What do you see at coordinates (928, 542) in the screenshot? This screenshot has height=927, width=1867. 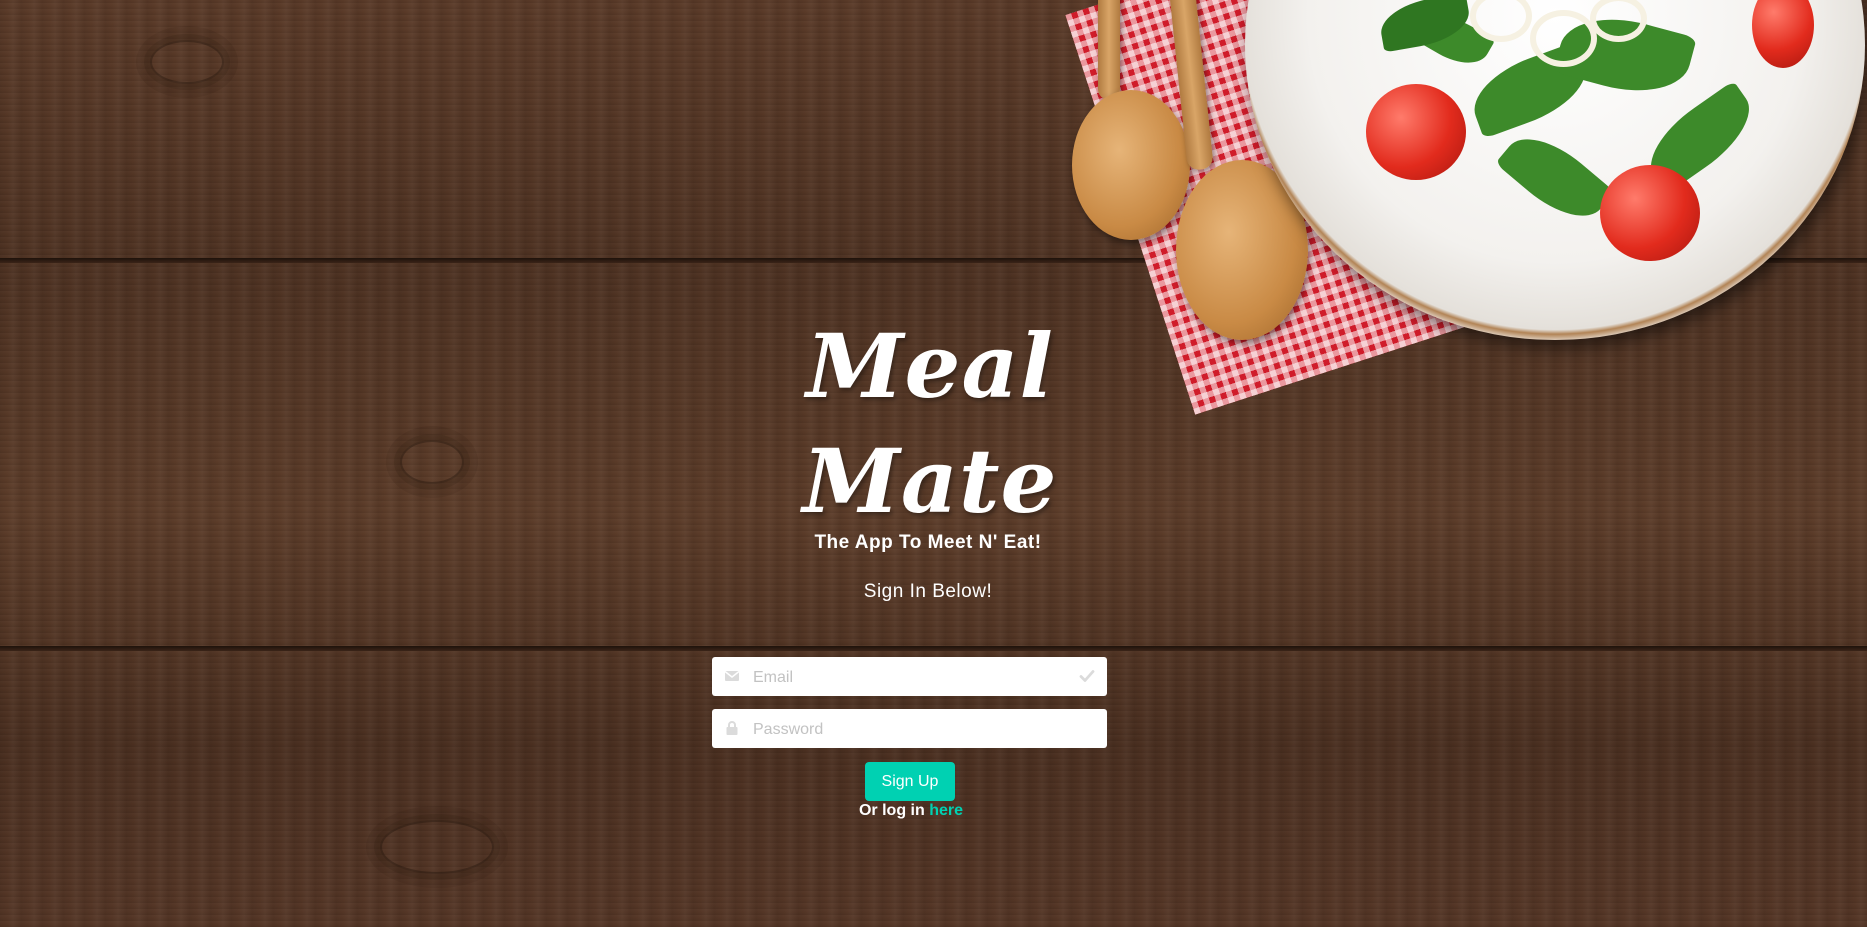 I see `app-tagline: The App To Meet N' Eat!` at bounding box center [928, 542].